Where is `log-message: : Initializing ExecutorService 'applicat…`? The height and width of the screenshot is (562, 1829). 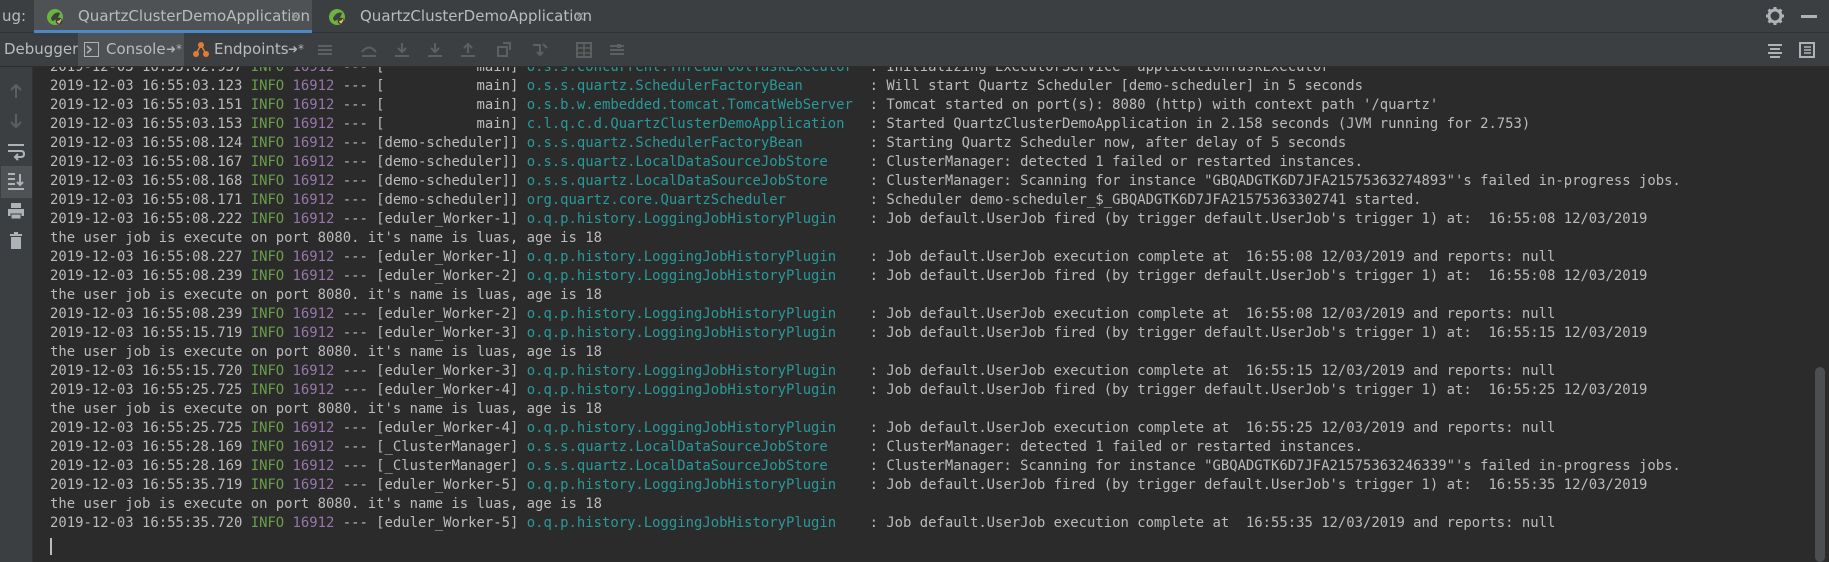
log-message: : Initializing ExecutorService 'applicat… is located at coordinates (1099, 71).